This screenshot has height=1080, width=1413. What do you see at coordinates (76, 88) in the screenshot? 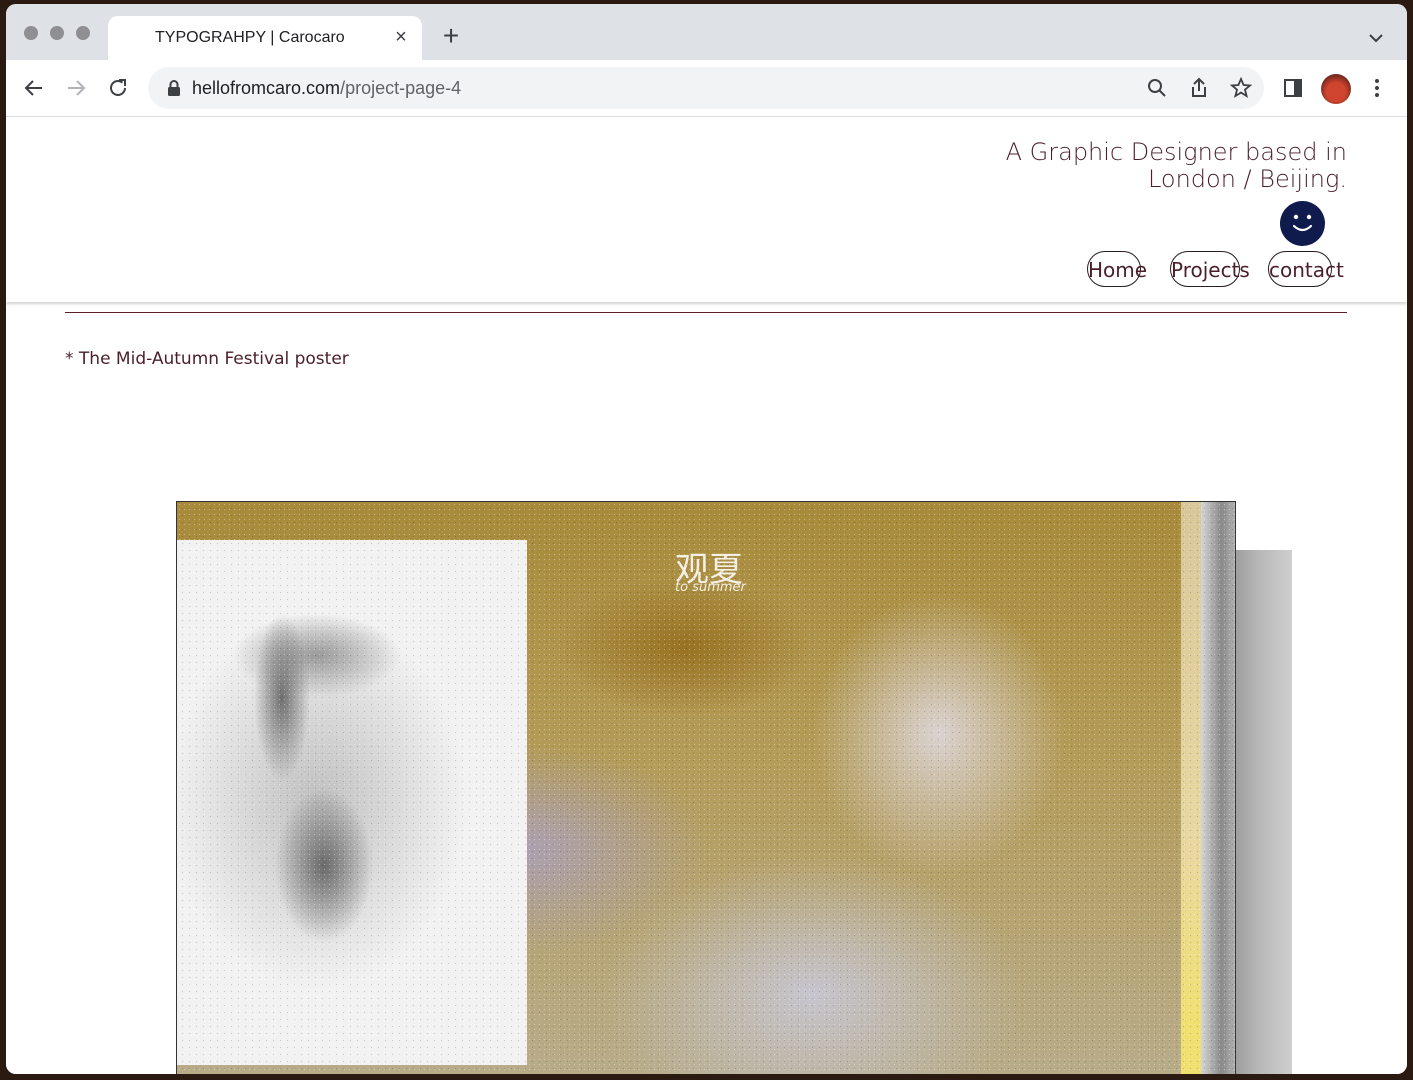
I see `forward-arrow-icon` at bounding box center [76, 88].